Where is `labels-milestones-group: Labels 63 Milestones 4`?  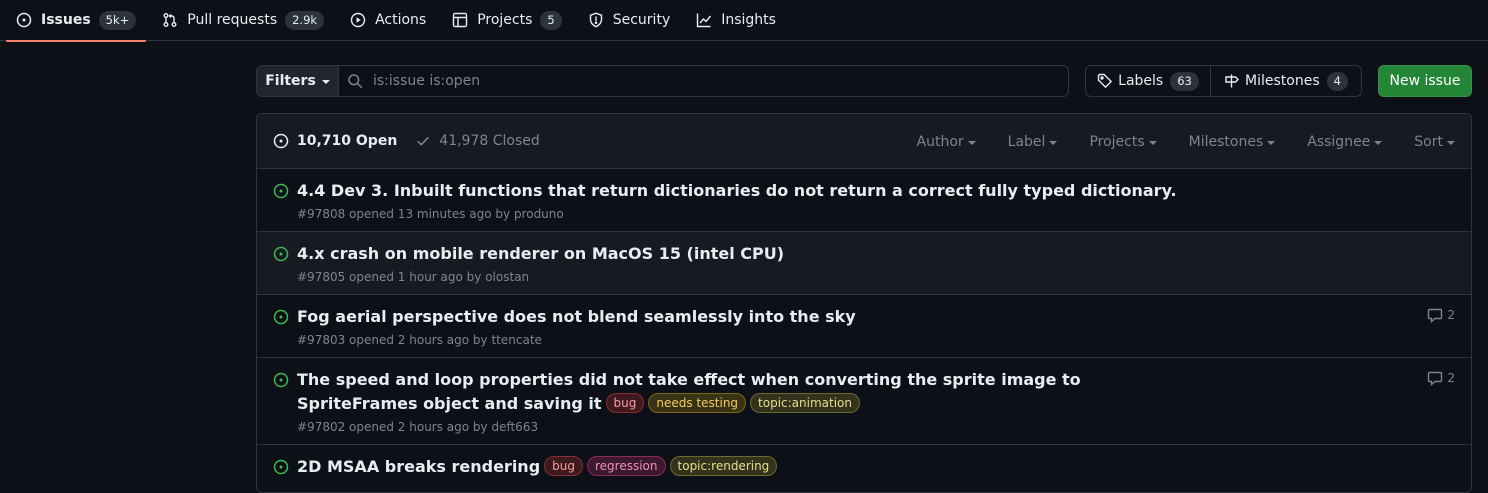
labels-milestones-group: Labels 63 Milestones 4 is located at coordinates (1223, 81).